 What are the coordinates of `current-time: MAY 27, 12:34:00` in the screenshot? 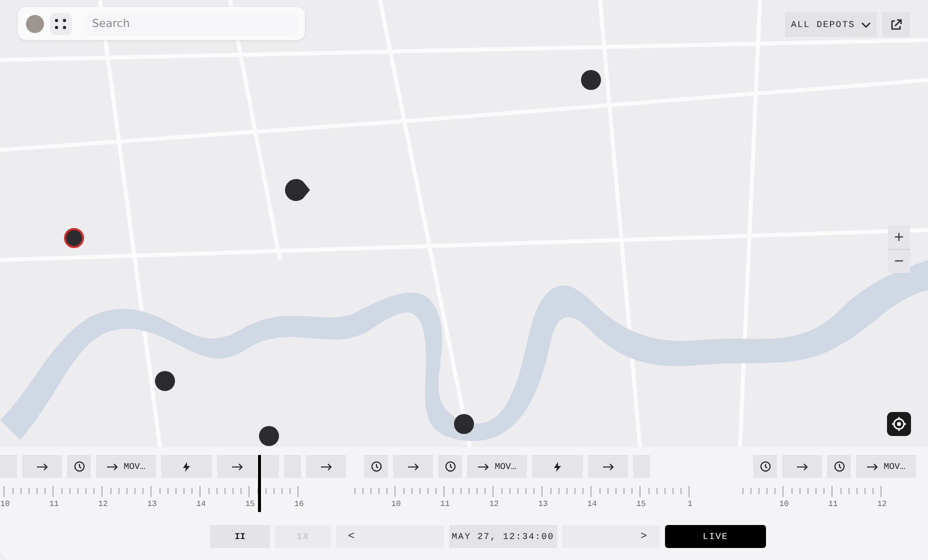 It's located at (503, 536).